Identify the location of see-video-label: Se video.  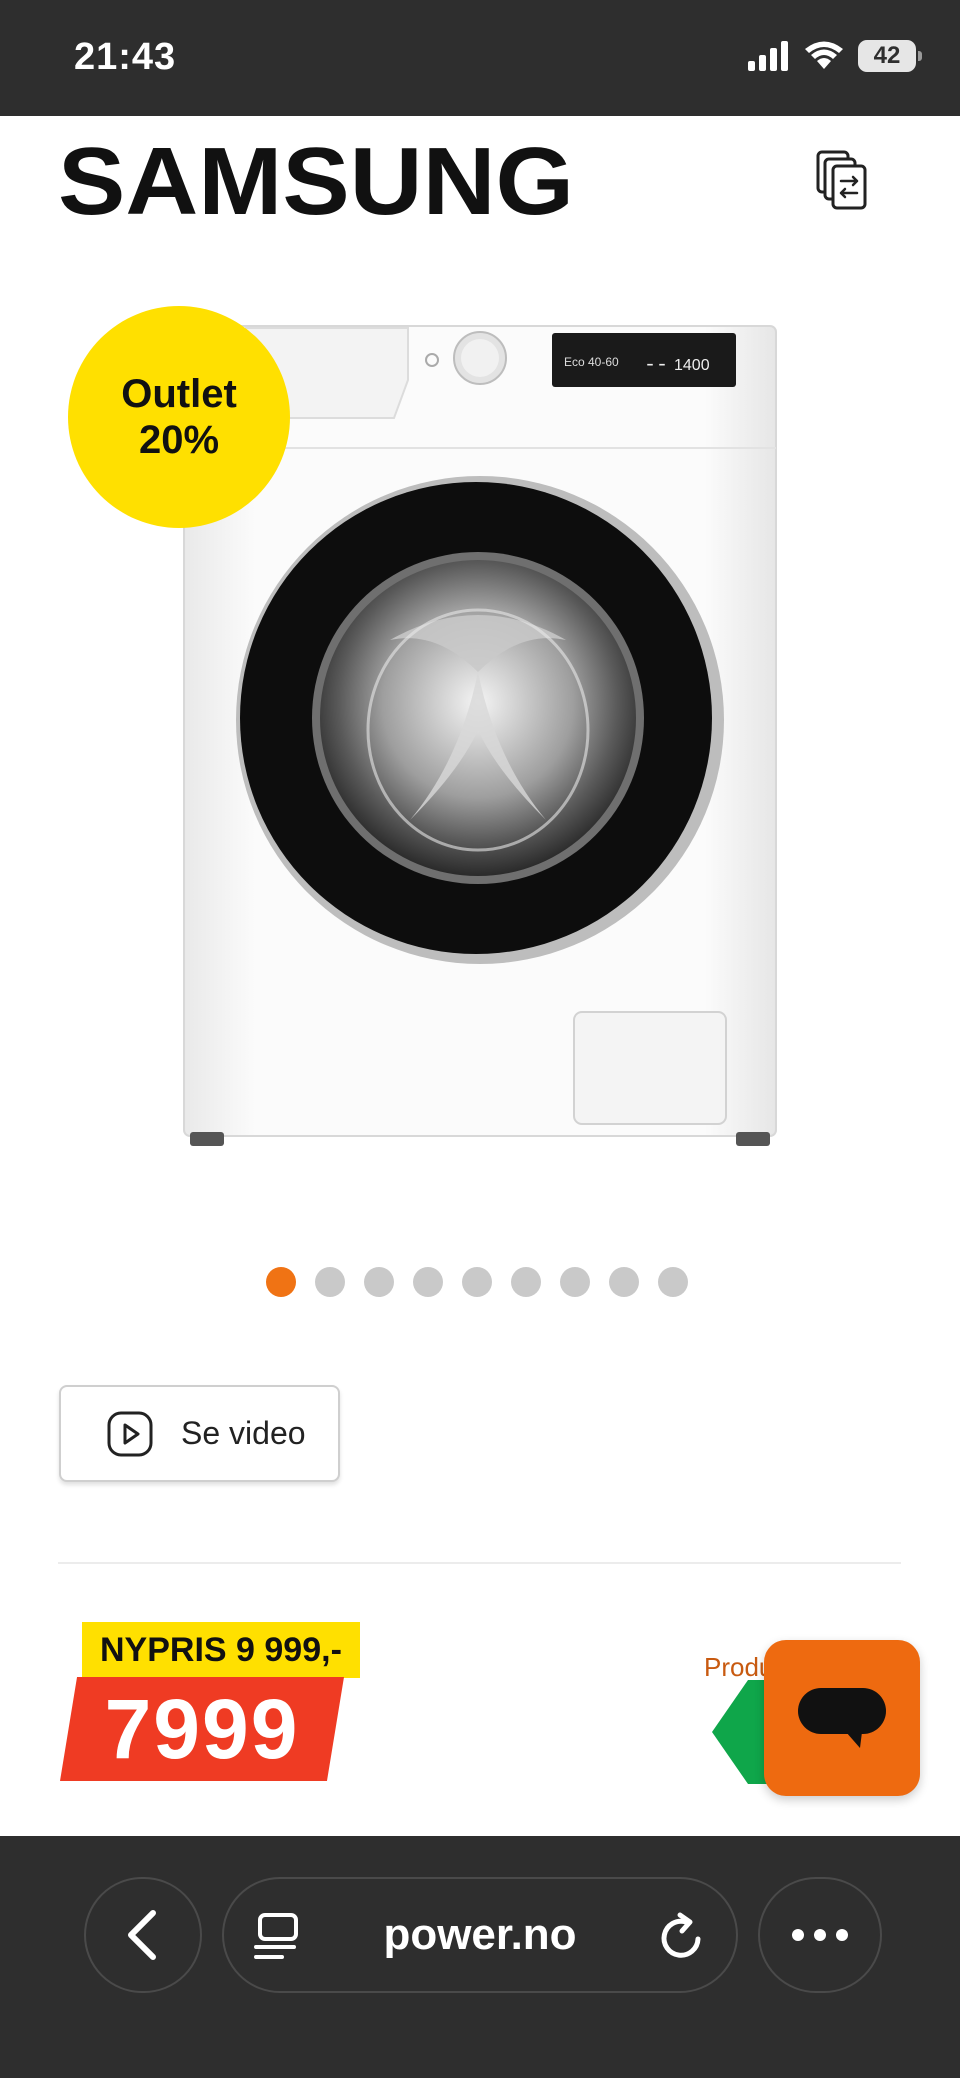
(243, 1433).